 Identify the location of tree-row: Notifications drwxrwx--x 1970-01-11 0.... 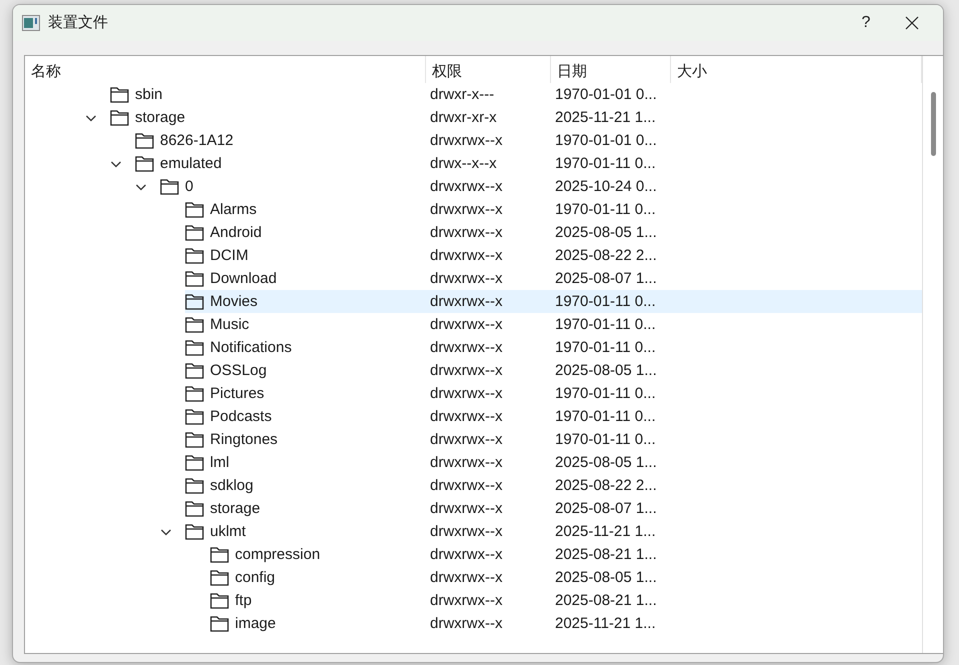
(553, 347).